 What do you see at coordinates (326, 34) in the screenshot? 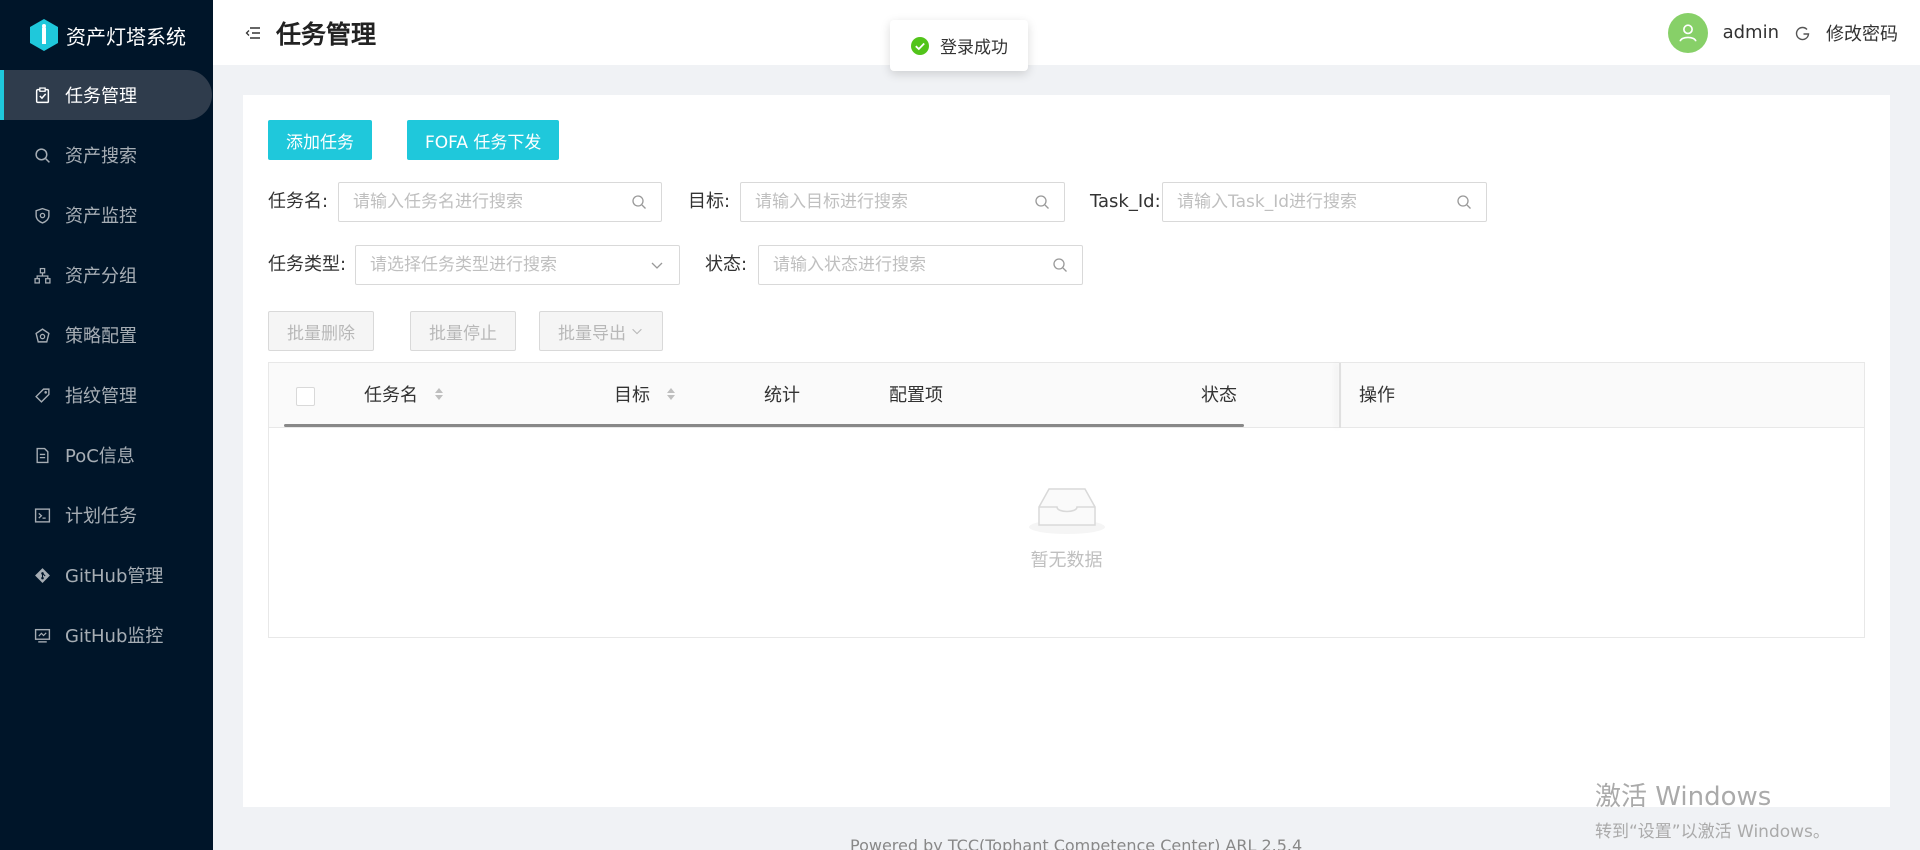
I see `page-title: 任务管理` at bounding box center [326, 34].